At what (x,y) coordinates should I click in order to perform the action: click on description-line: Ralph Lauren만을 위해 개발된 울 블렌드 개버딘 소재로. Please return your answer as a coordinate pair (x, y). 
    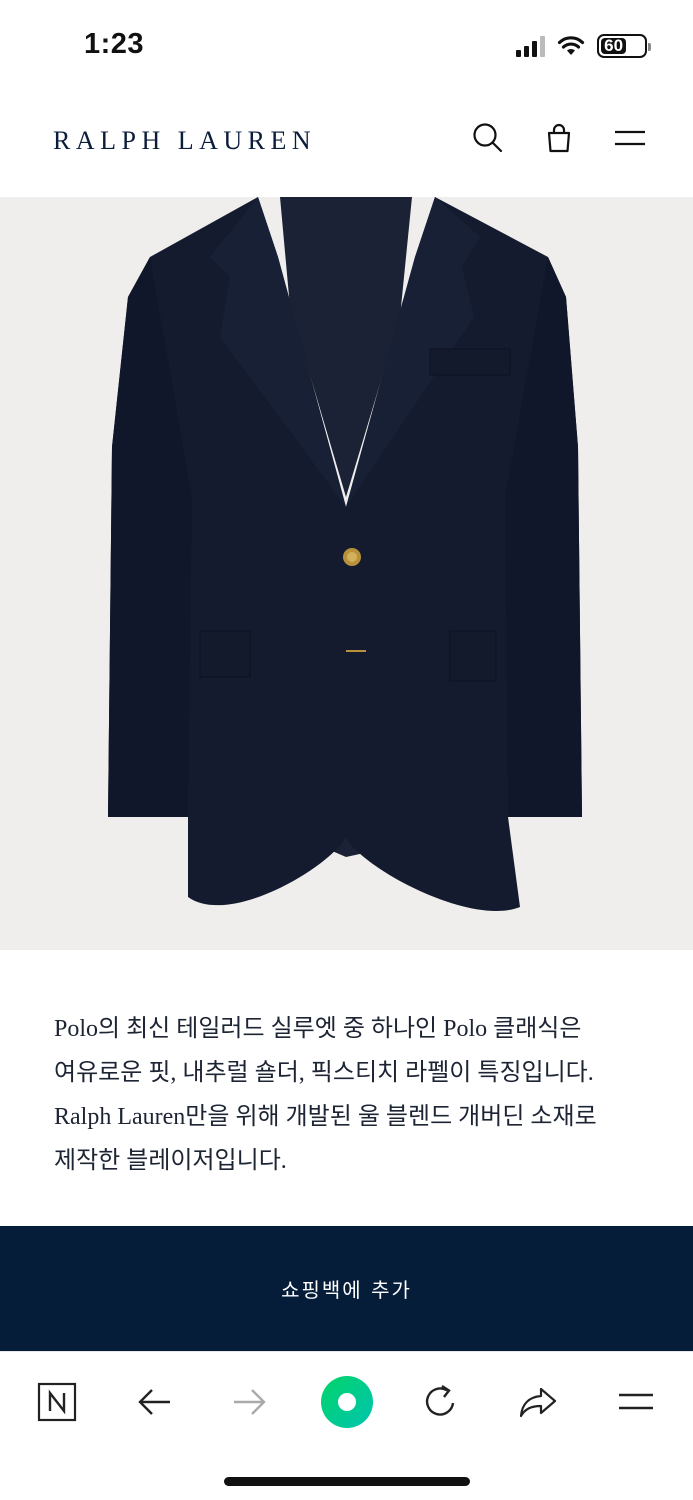
    Looking at the image, I should click on (325, 1117).